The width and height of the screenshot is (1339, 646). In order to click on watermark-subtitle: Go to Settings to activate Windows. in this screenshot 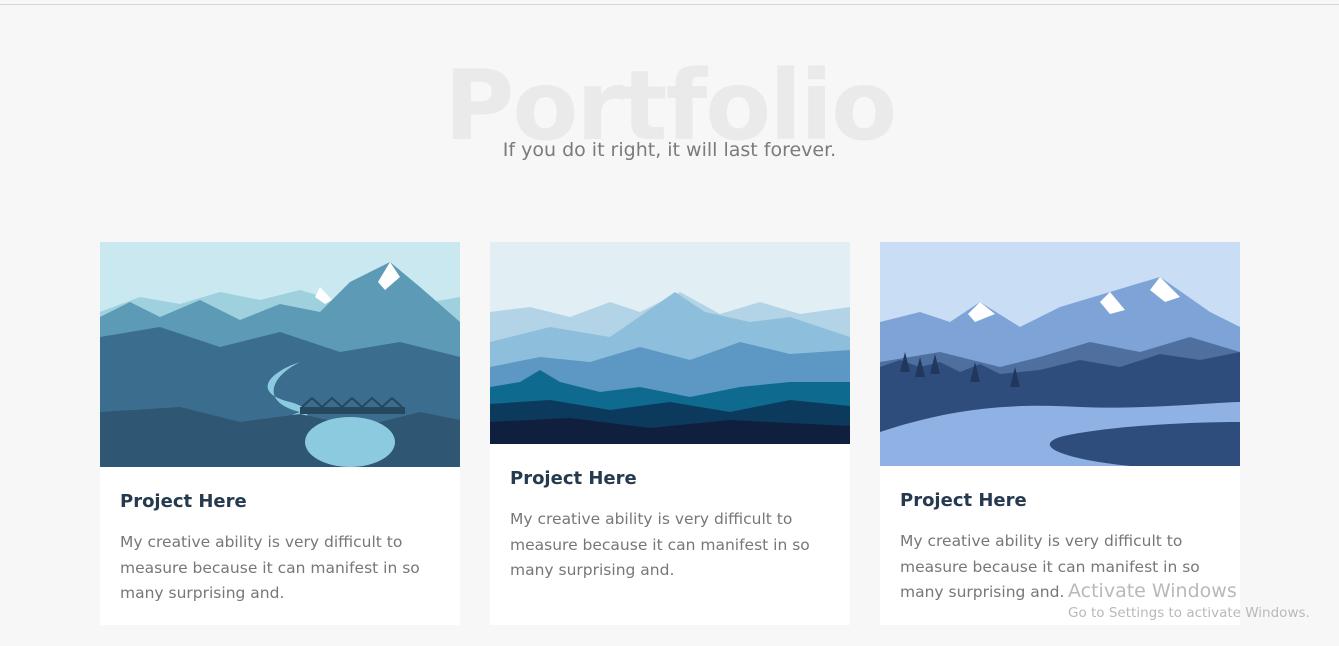, I will do `click(1189, 613)`.